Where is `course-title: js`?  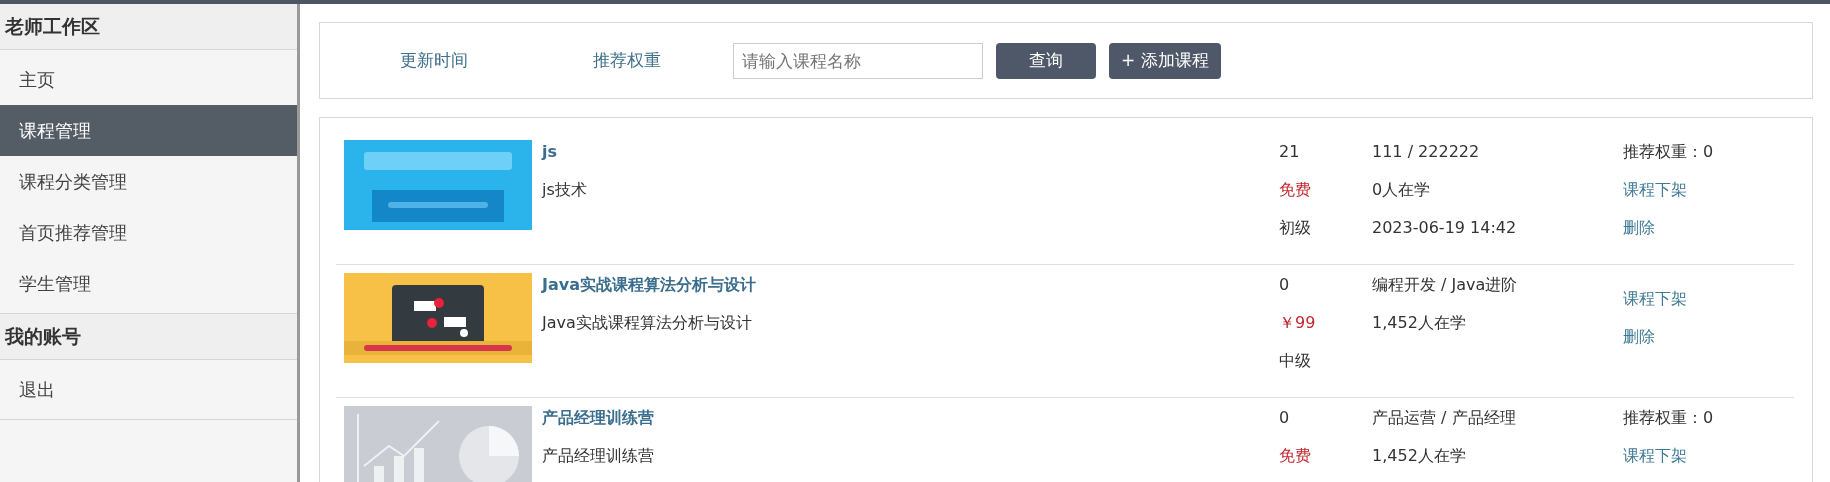 course-title: js is located at coordinates (910, 152).